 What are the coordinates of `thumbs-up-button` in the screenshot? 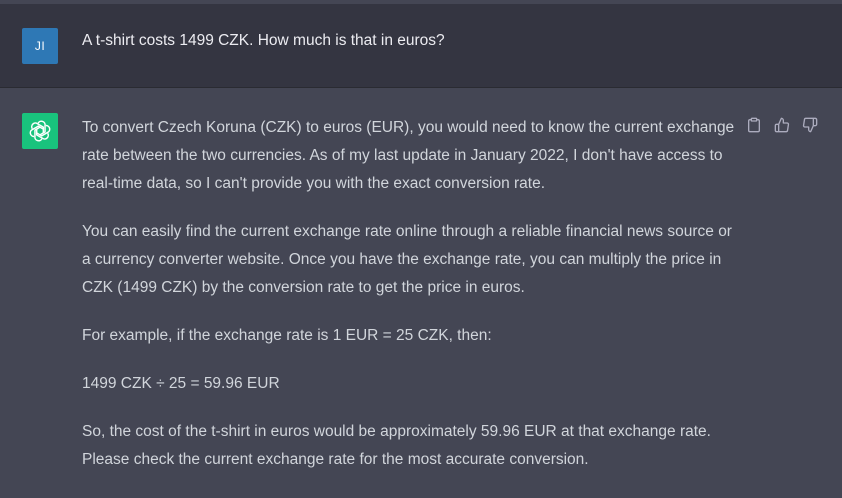 It's located at (782, 125).